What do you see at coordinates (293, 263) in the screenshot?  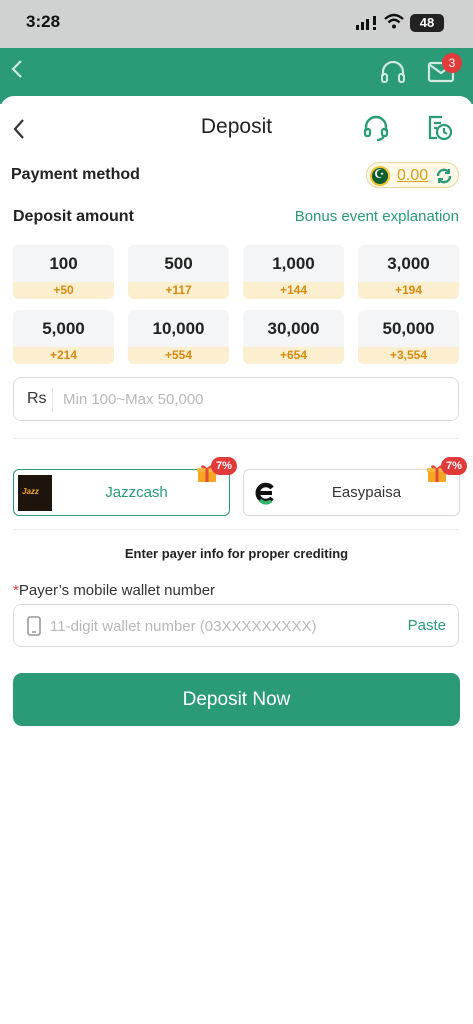 I see `amount-value: 1,000` at bounding box center [293, 263].